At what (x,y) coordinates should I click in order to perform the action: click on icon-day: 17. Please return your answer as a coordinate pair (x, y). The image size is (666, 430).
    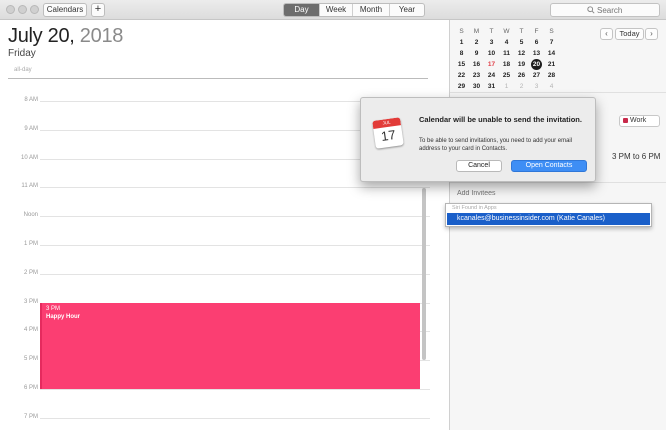
    Looking at the image, I should click on (388, 135).